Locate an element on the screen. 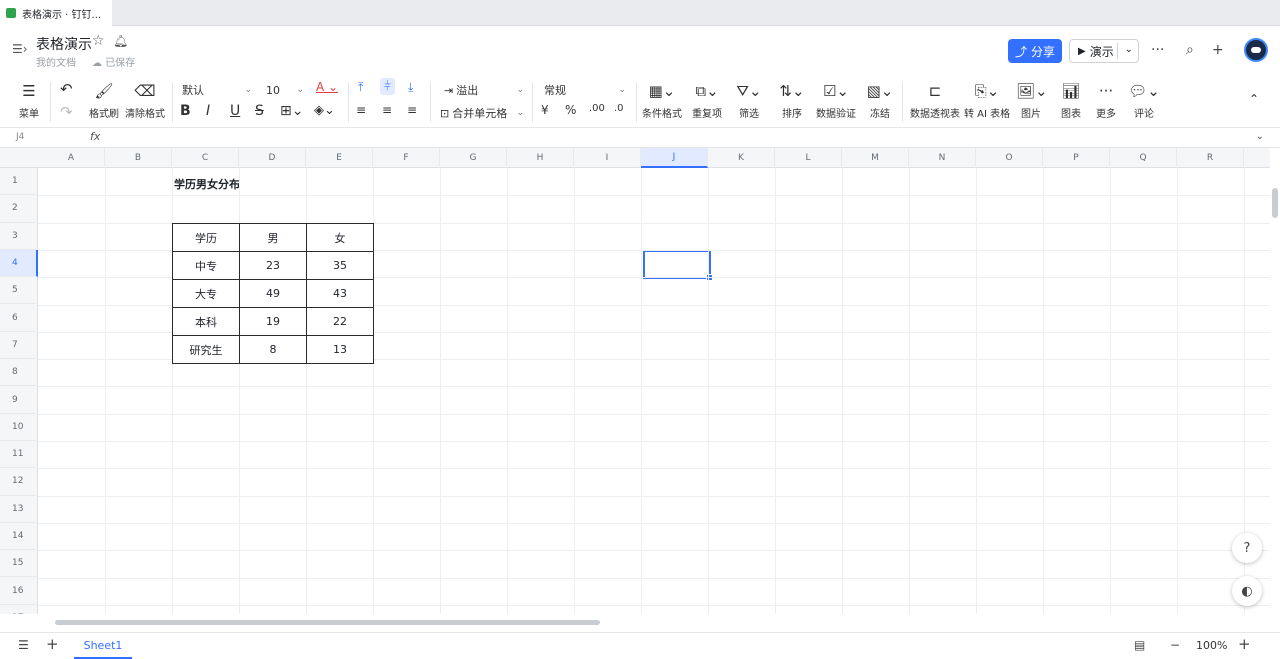  data-table: 学历 男 女 中专 23 35 大专 49 43 本科 19 22 研究生 8 13 is located at coordinates (273, 293).